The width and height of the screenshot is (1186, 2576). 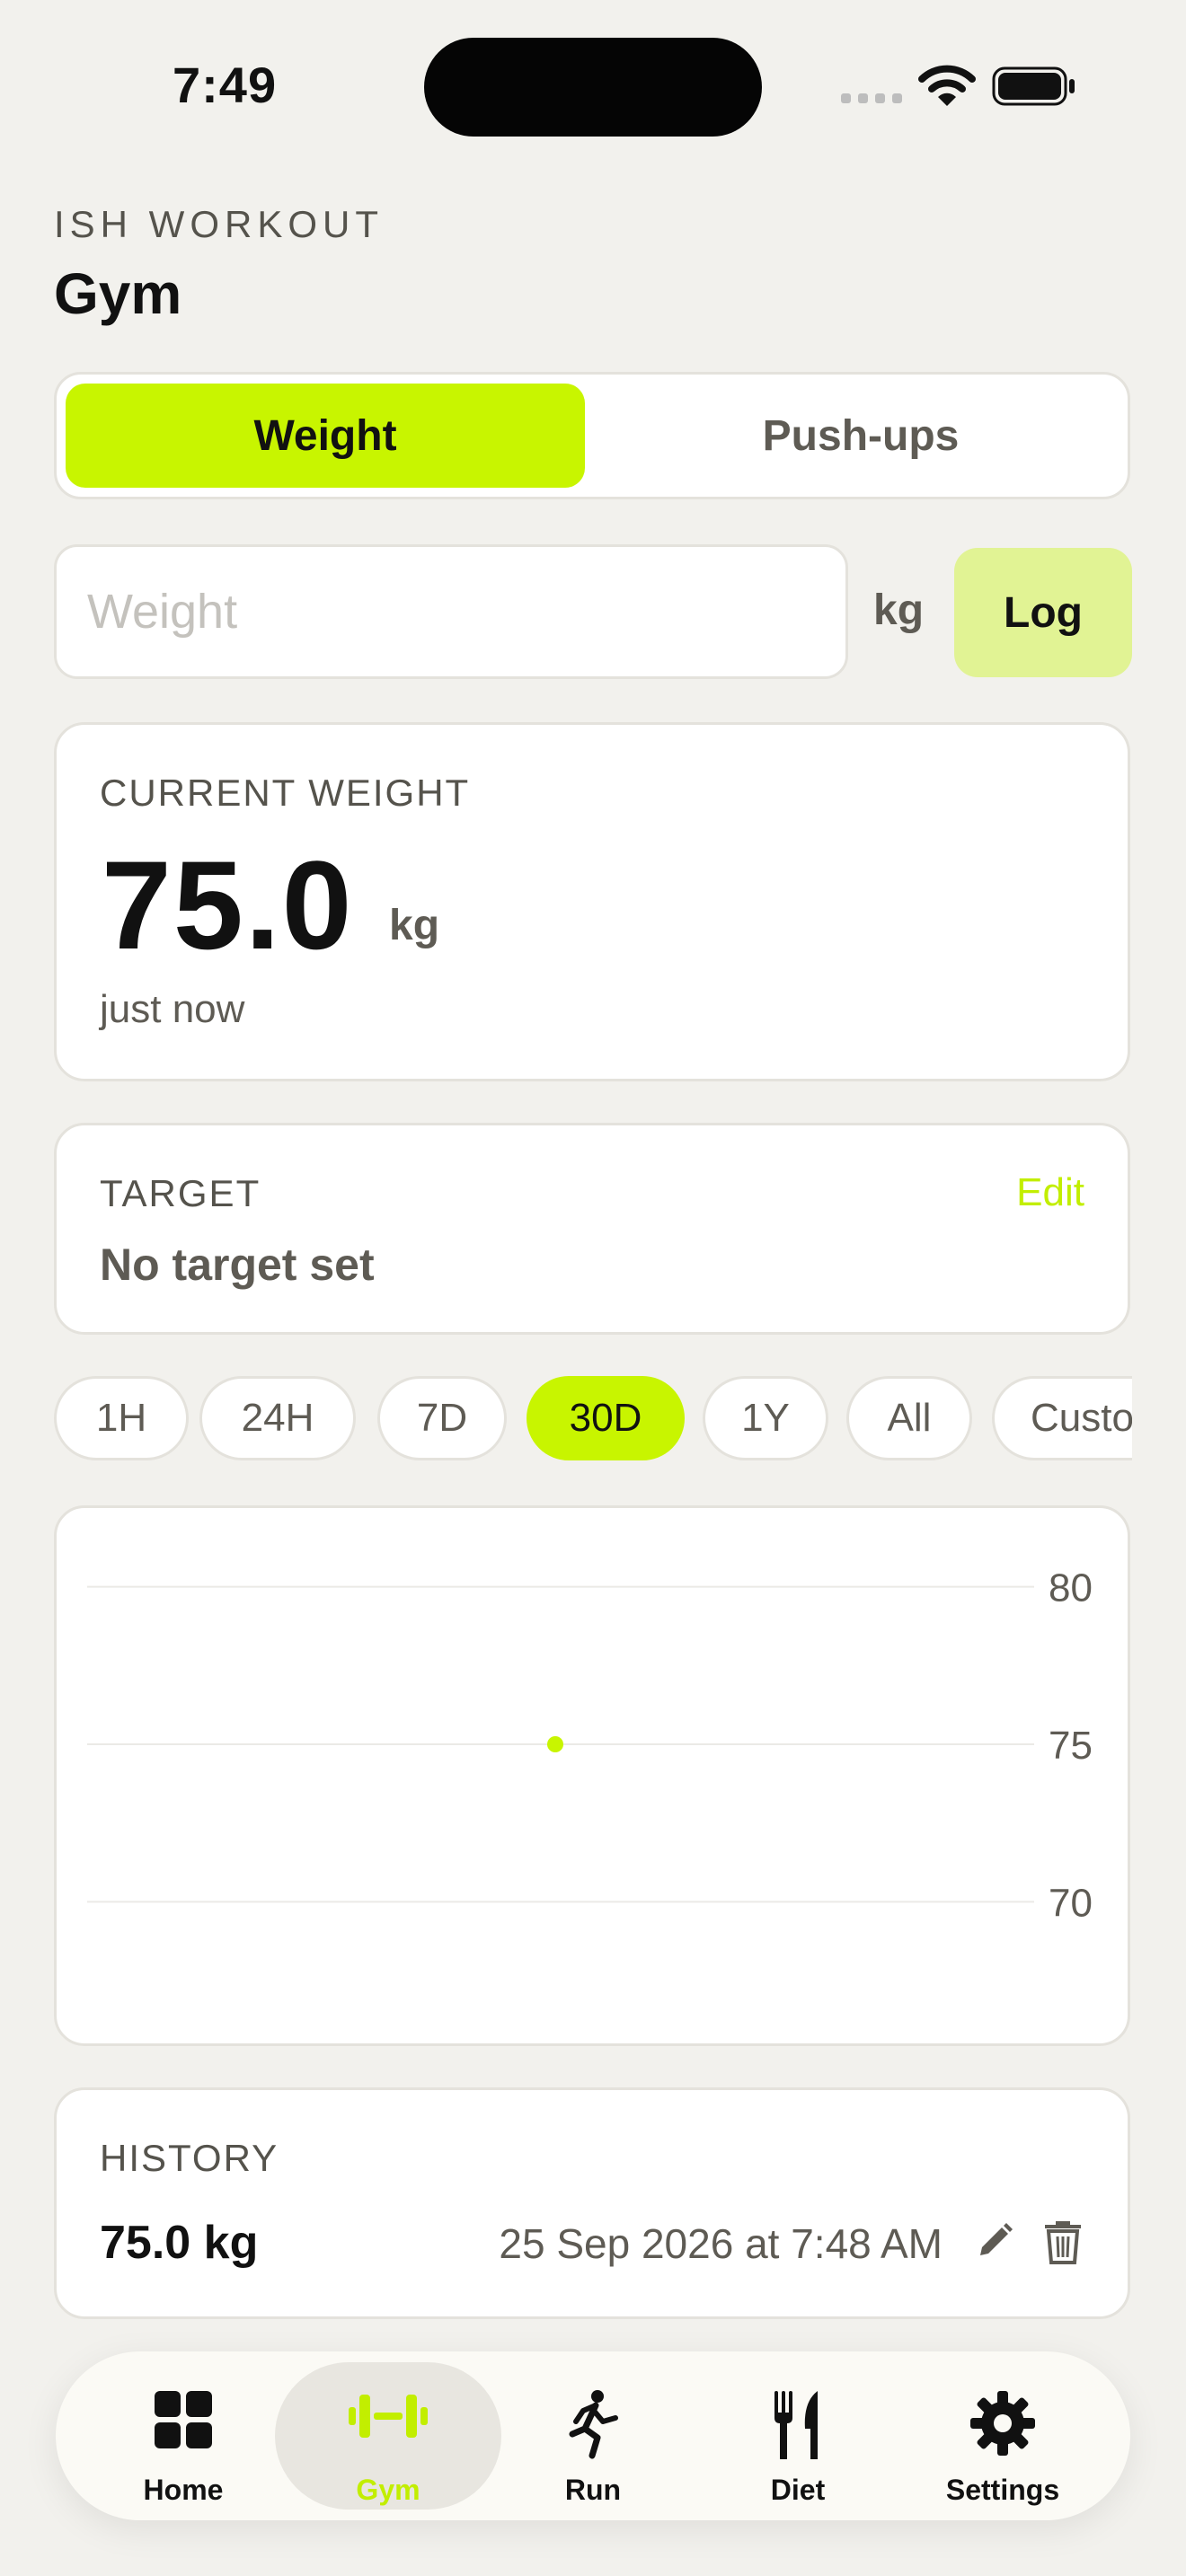 I want to click on weight-chart: 80 75 70, so click(x=590, y=1745).